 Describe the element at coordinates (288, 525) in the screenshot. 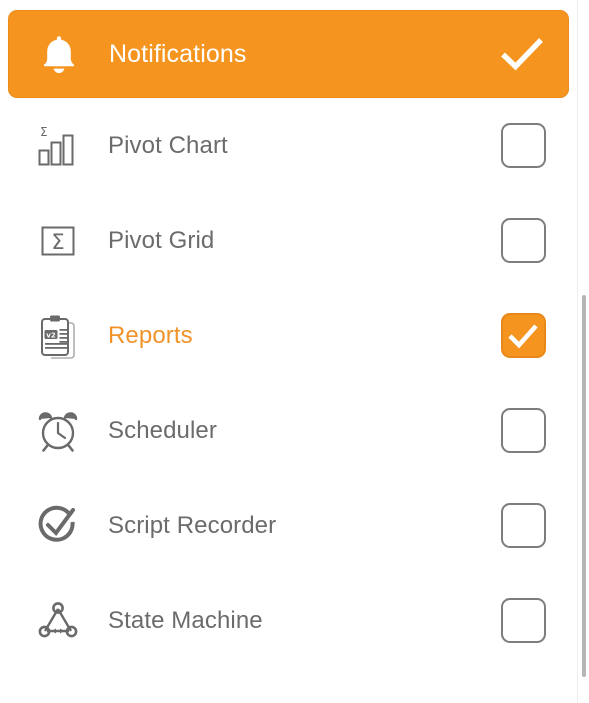

I see `list-item-script-recorder: Script Recorder` at that location.